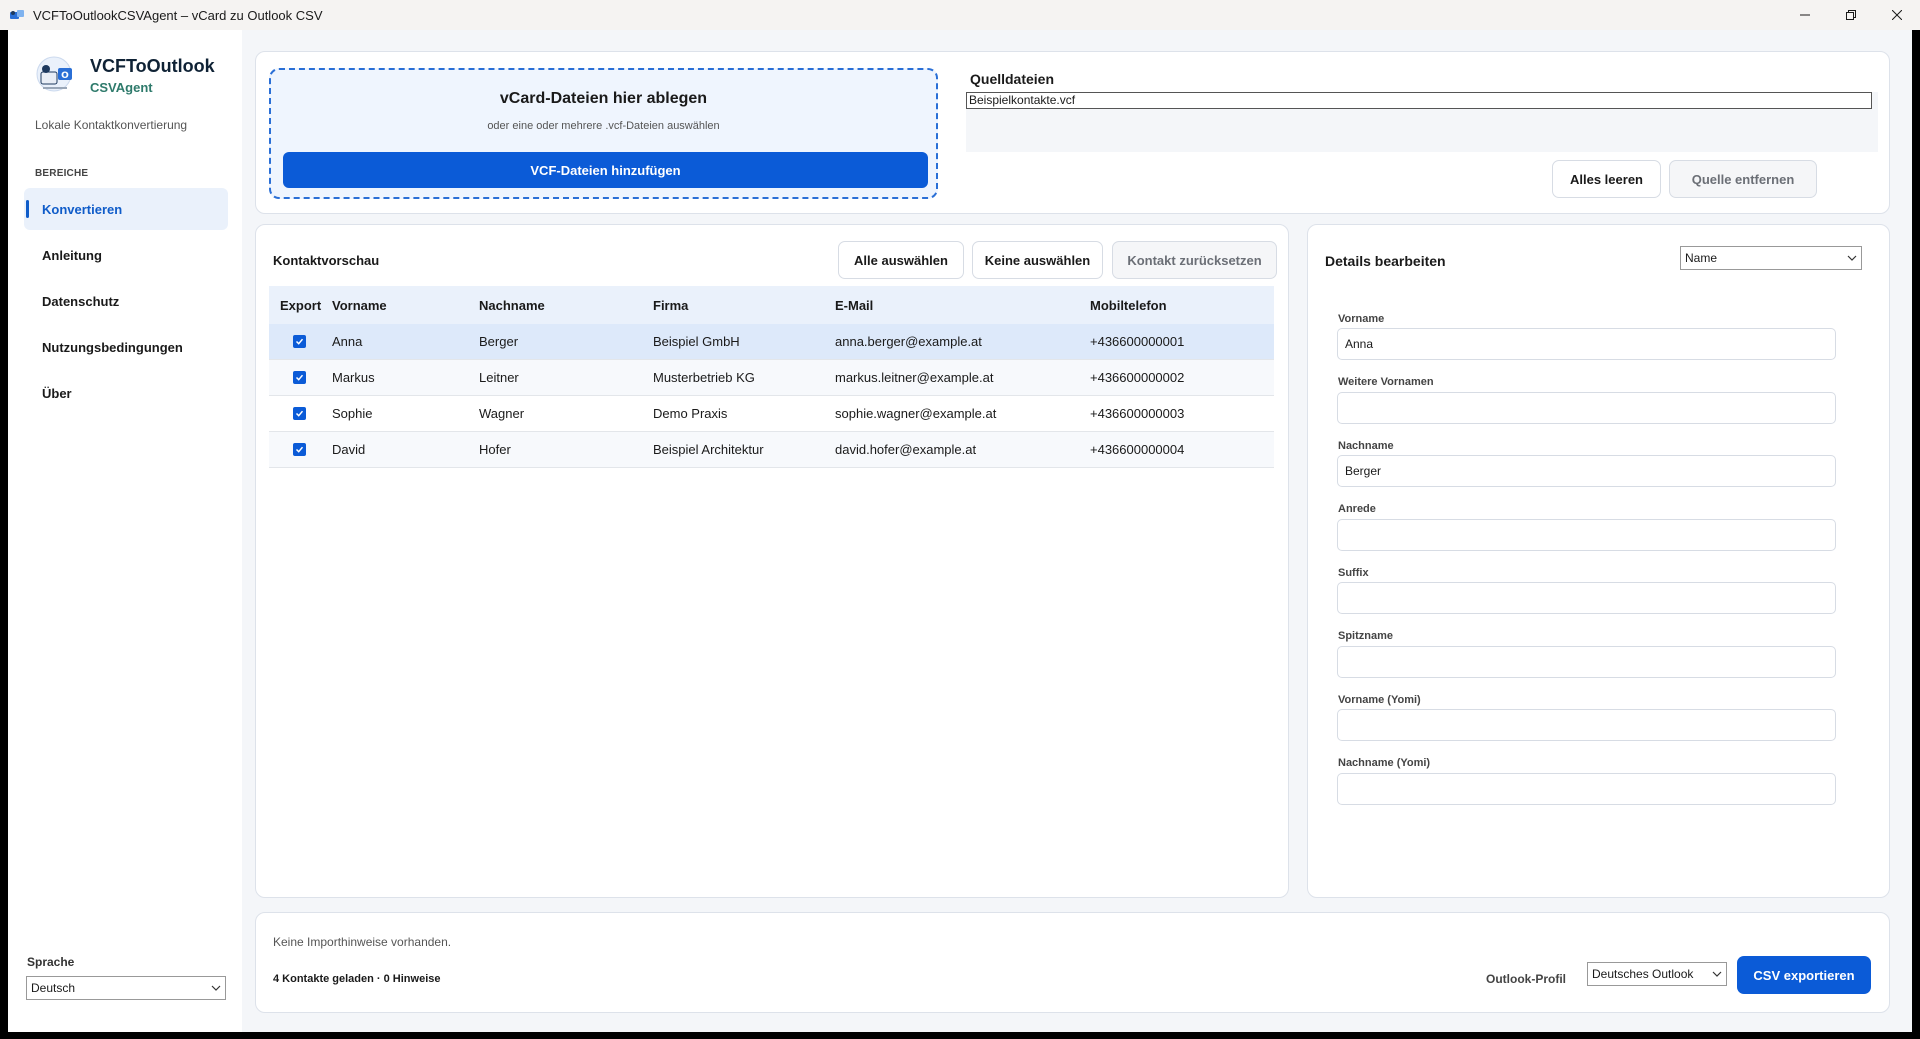 This screenshot has width=1920, height=1039. Describe the element at coordinates (1586, 598) in the screenshot. I see `suffix-input` at that location.